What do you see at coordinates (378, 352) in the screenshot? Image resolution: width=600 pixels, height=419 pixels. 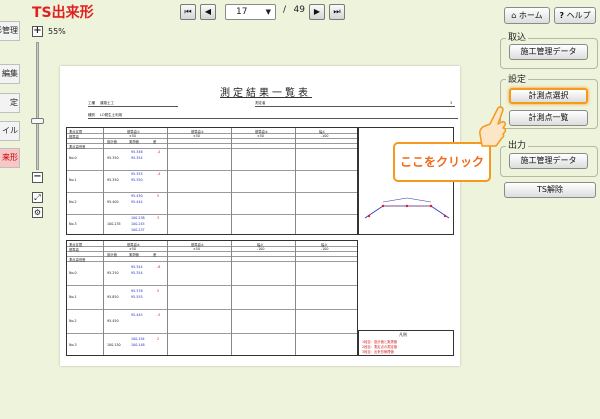 I see `legend-line-2: 3段目：出来形管理値` at bounding box center [378, 352].